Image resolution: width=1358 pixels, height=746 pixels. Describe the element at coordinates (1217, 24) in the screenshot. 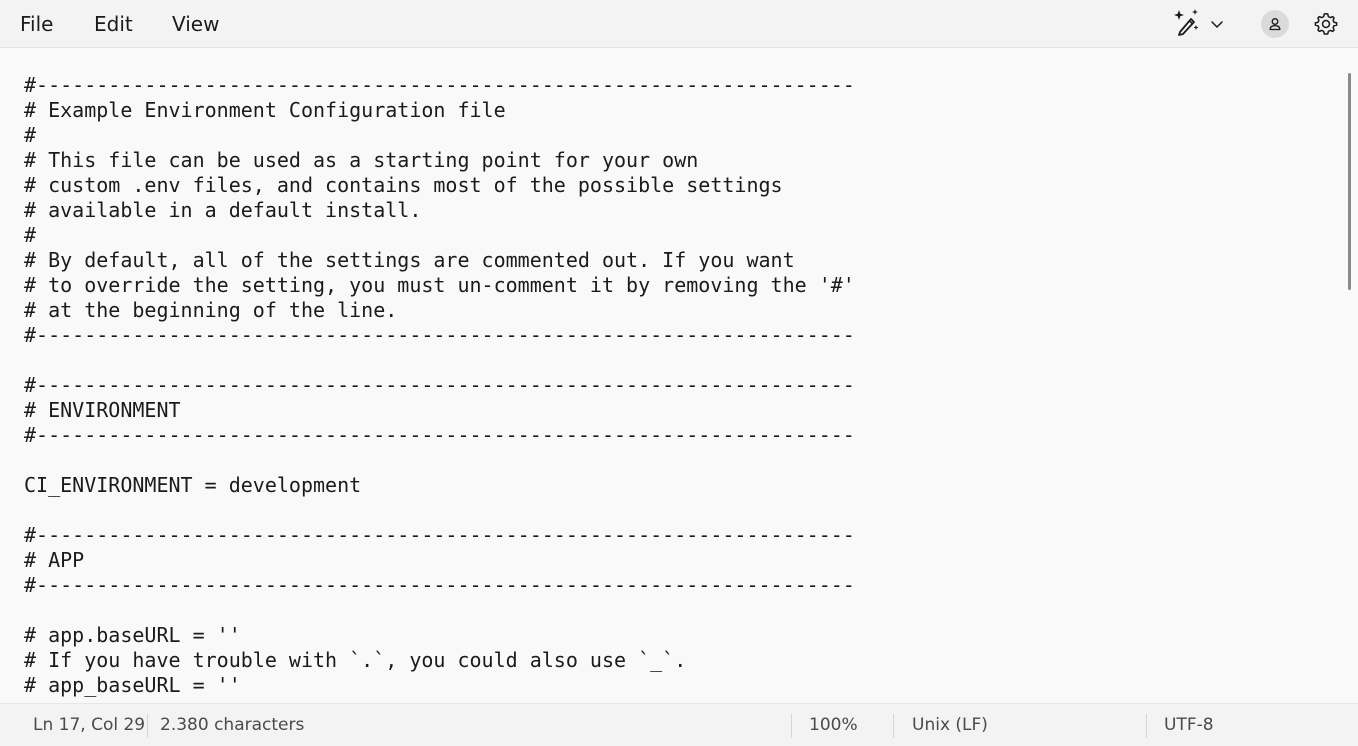

I see `chevron-down-icon` at that location.